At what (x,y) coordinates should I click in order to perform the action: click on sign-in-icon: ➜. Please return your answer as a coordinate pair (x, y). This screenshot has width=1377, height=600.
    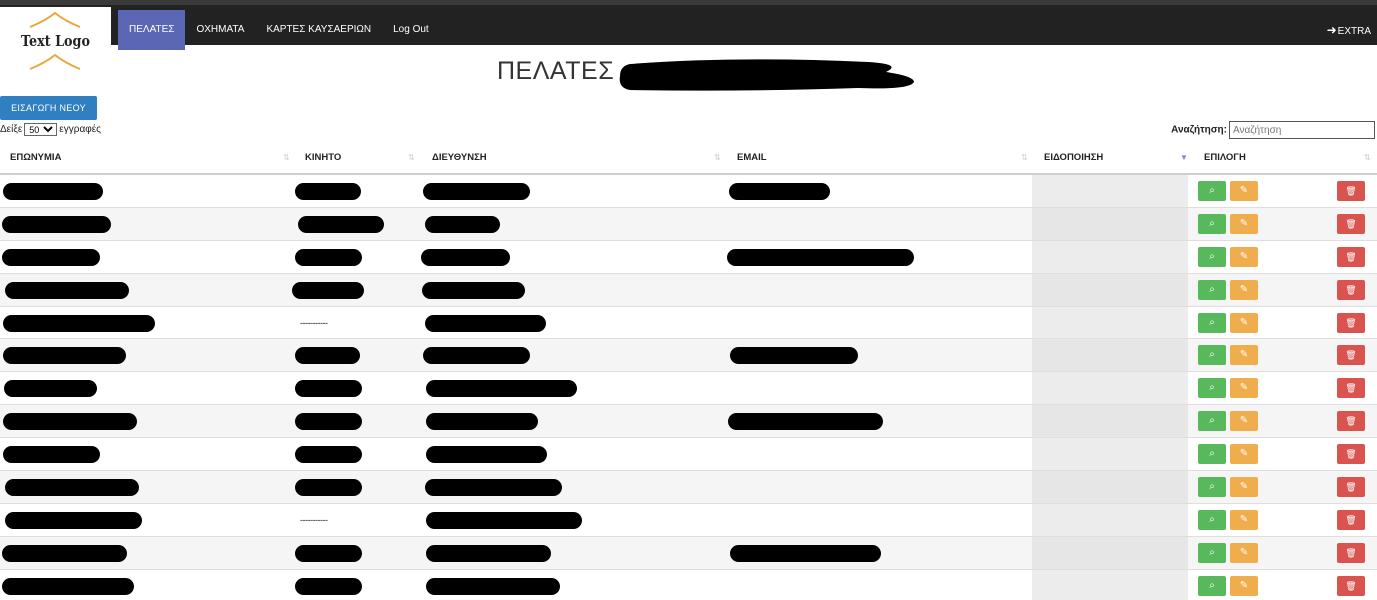
    Looking at the image, I should click on (1331, 30).